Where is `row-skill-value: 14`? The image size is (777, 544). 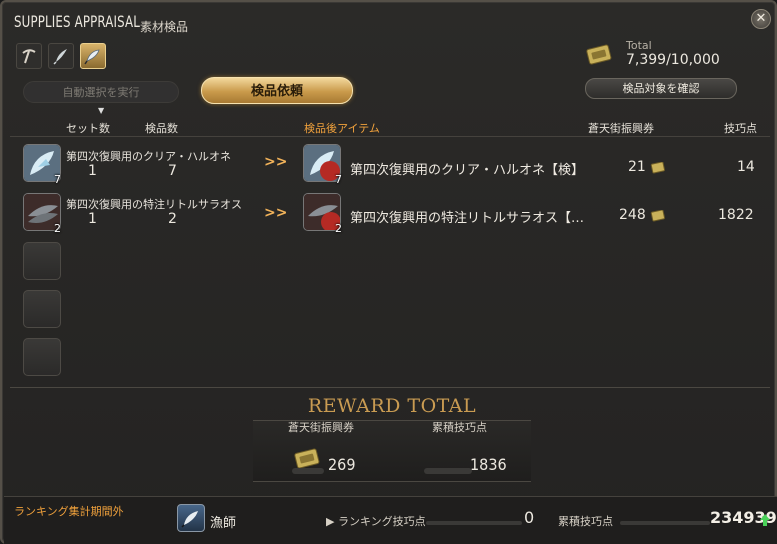
row-skill-value: 14 is located at coordinates (746, 167).